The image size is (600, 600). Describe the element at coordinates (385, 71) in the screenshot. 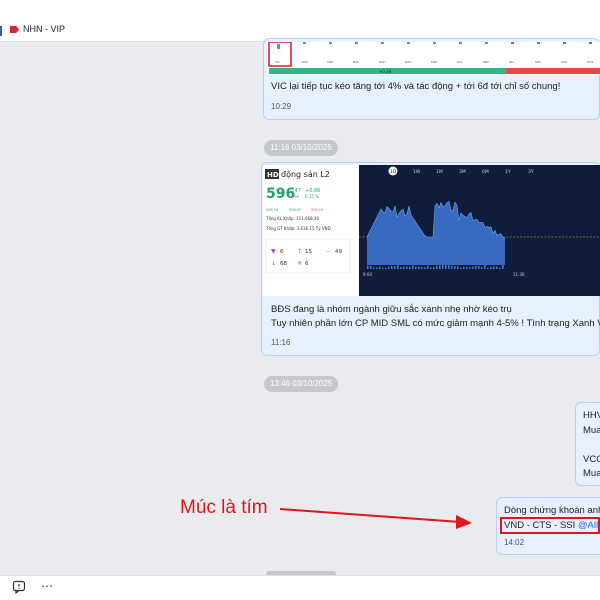

I see `strip-label: +0,38` at that location.